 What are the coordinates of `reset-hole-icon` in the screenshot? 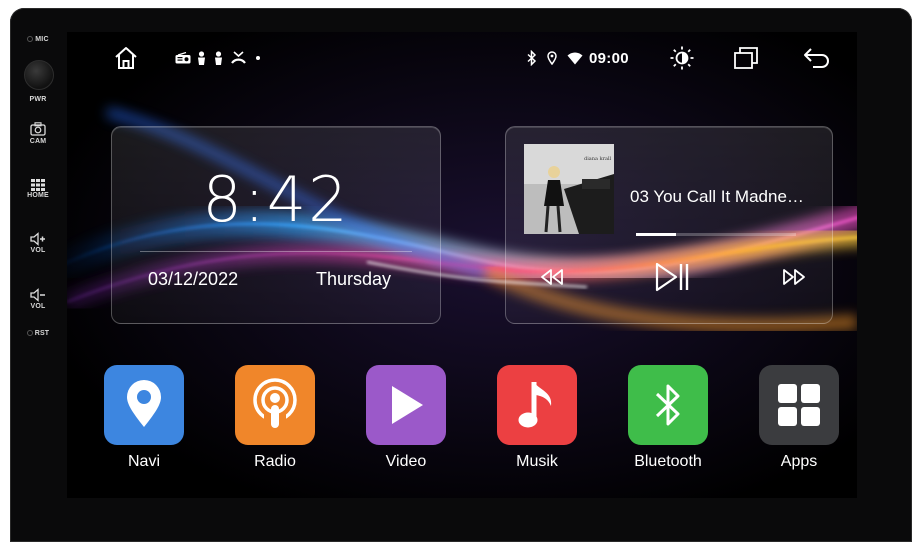 It's located at (29, 333).